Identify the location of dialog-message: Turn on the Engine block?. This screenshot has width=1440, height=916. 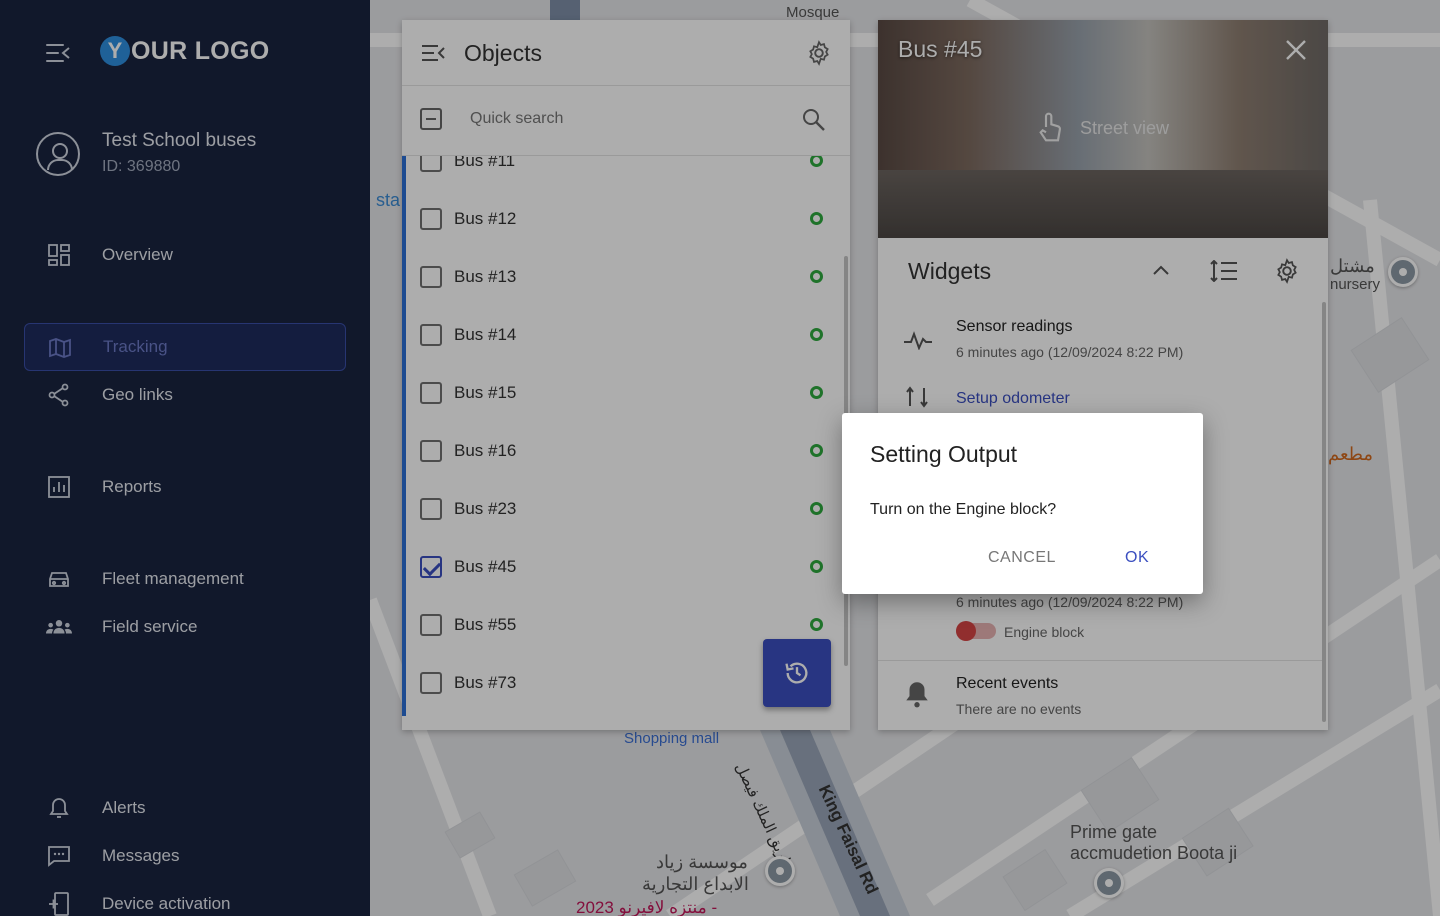
(963, 509).